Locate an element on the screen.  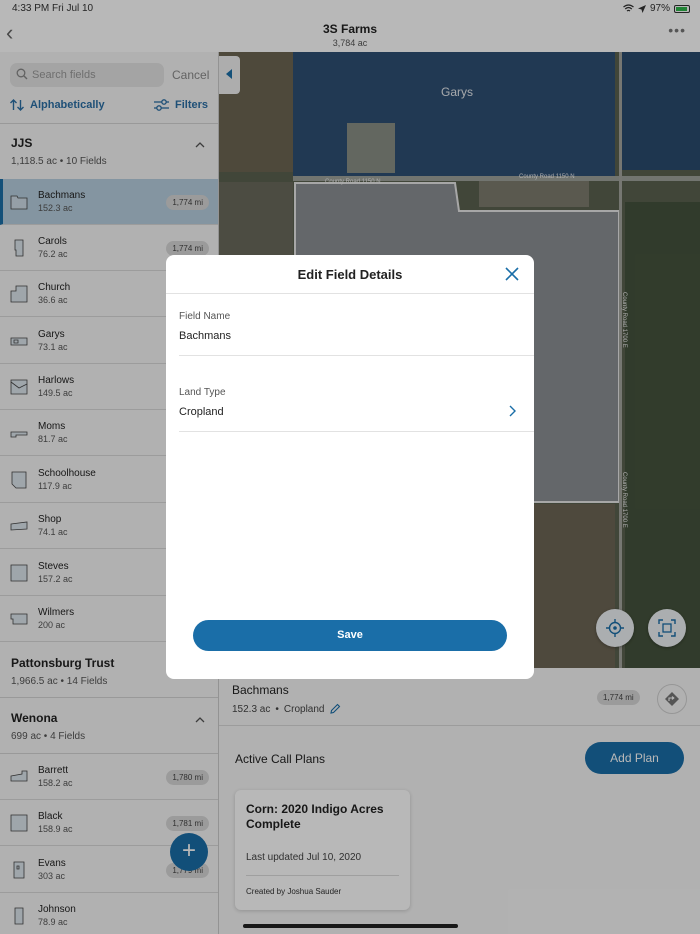
save-button: Save is located at coordinates (350, 635).